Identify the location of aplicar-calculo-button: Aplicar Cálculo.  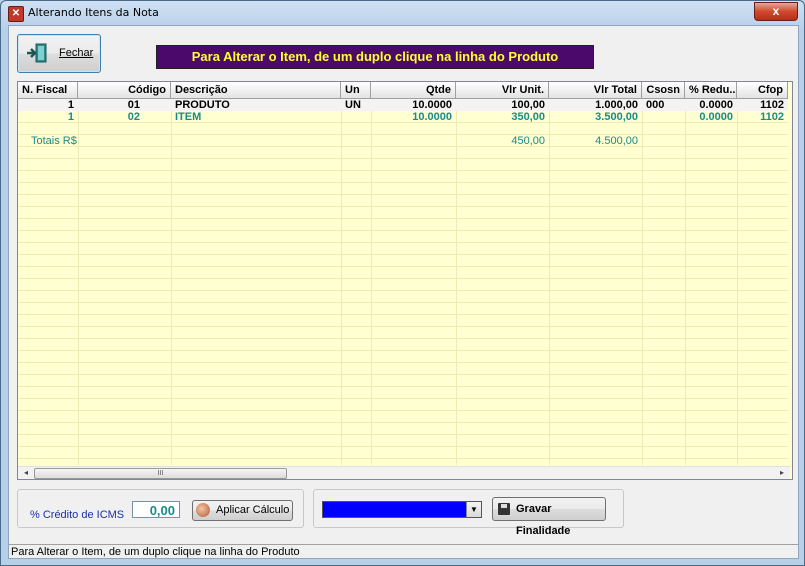
(242, 510).